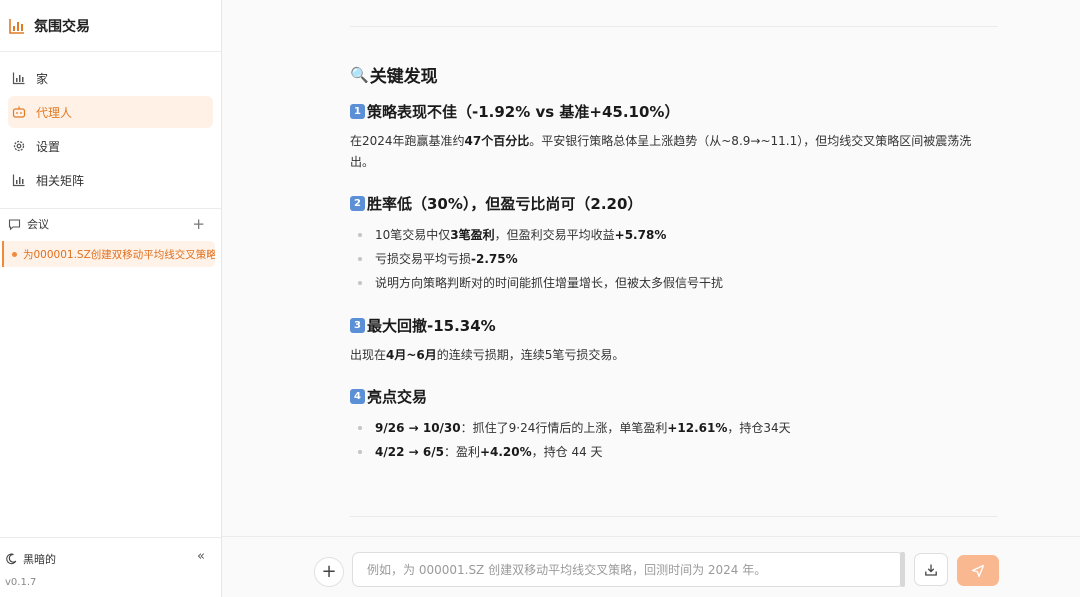  Describe the element at coordinates (48, 146) in the screenshot. I see `nav-item-label: 设置` at that location.